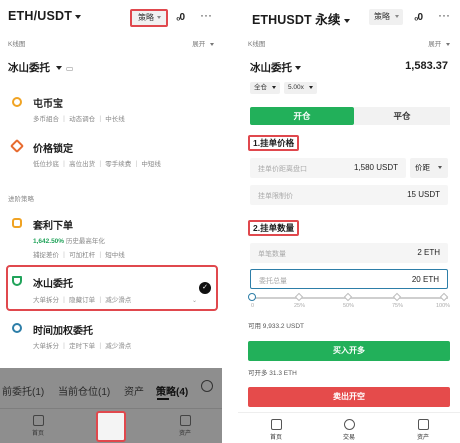 Image resolution: width=460 pixels, height=443 pixels. What do you see at coordinates (195, 301) in the screenshot?
I see `drag-handle-icon: ⌄` at bounding box center [195, 301].